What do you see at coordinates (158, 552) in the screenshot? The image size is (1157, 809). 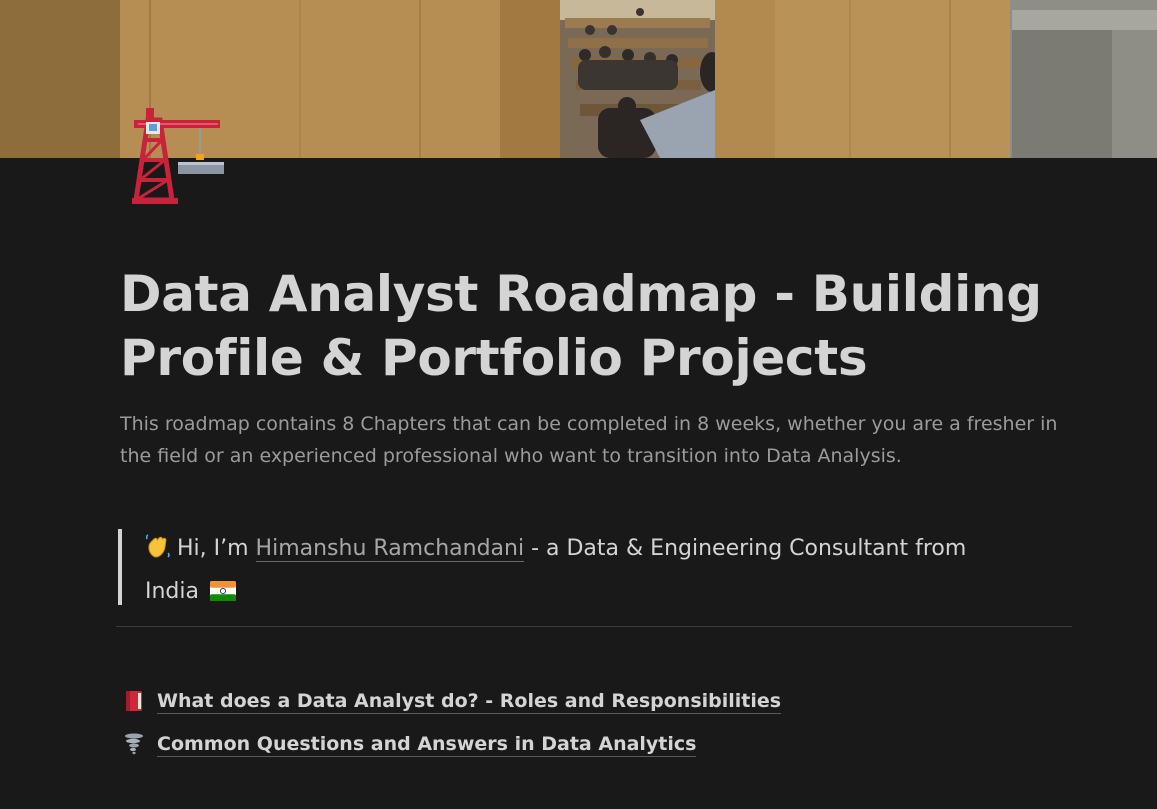 I see `waving-hand-icon` at bounding box center [158, 552].